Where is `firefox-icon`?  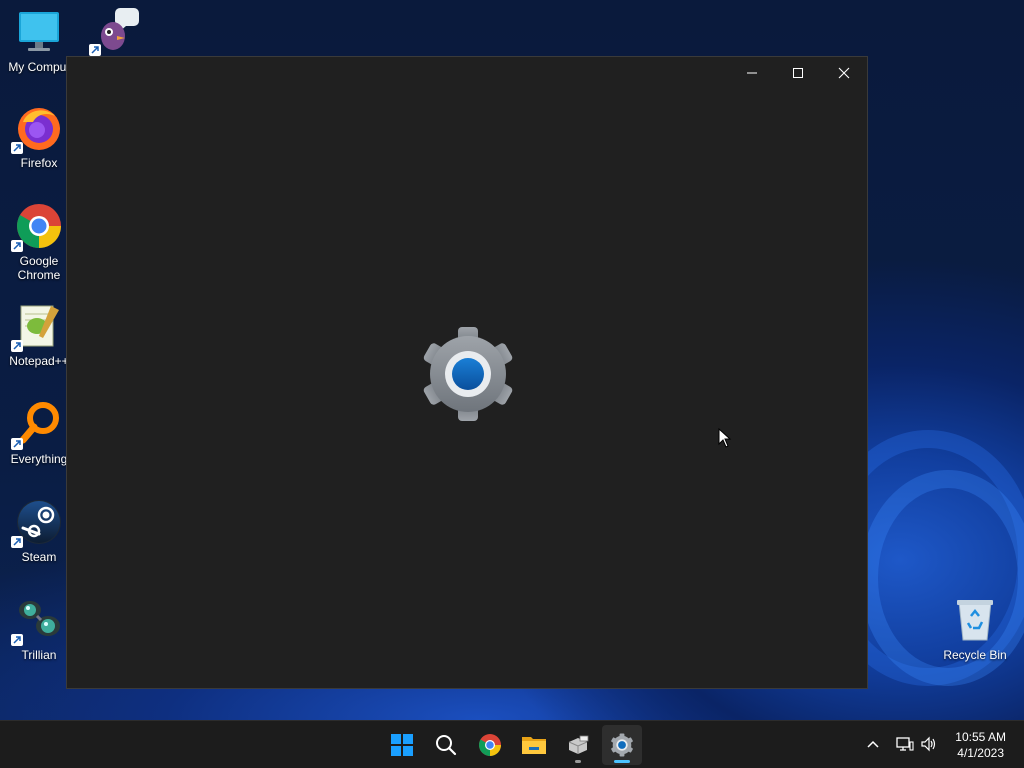 firefox-icon is located at coordinates (37, 129).